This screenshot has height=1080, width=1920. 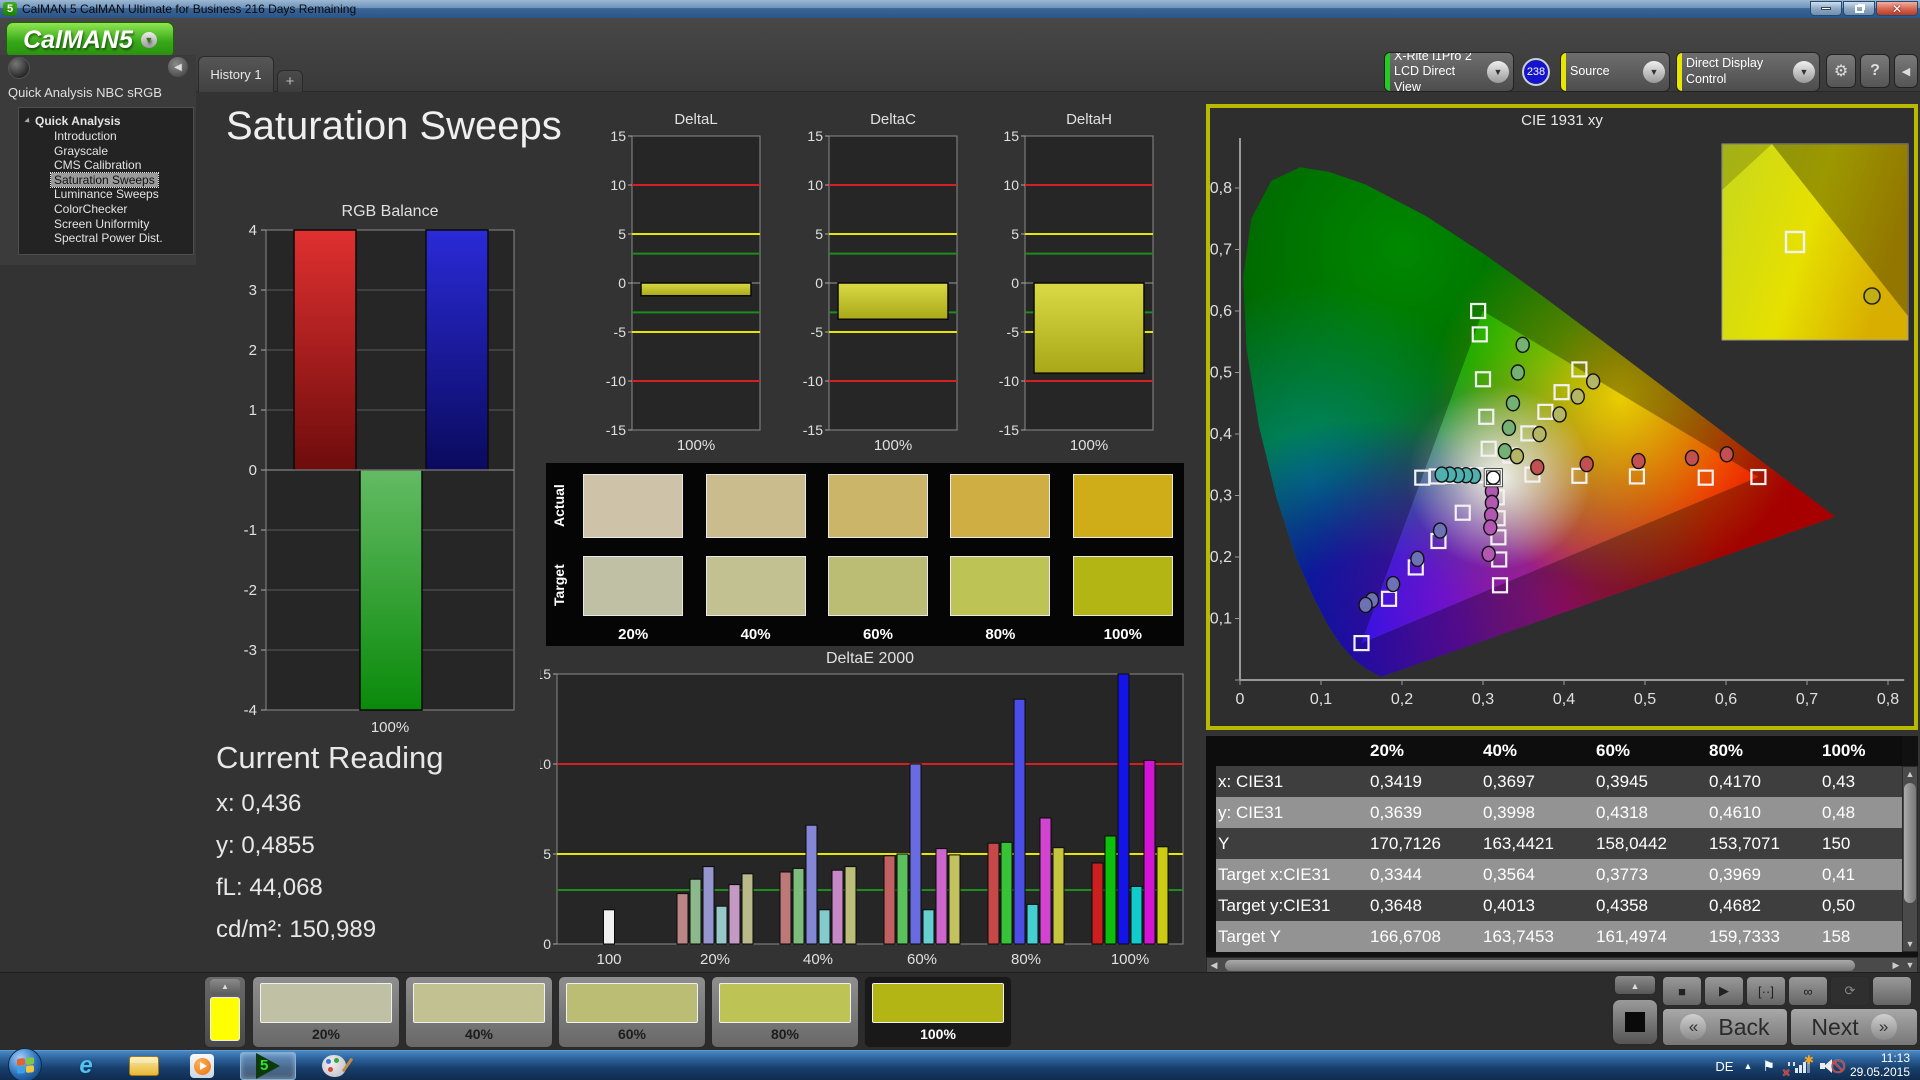 I want to click on svg-text: 80%, so click(x=1026, y=959).